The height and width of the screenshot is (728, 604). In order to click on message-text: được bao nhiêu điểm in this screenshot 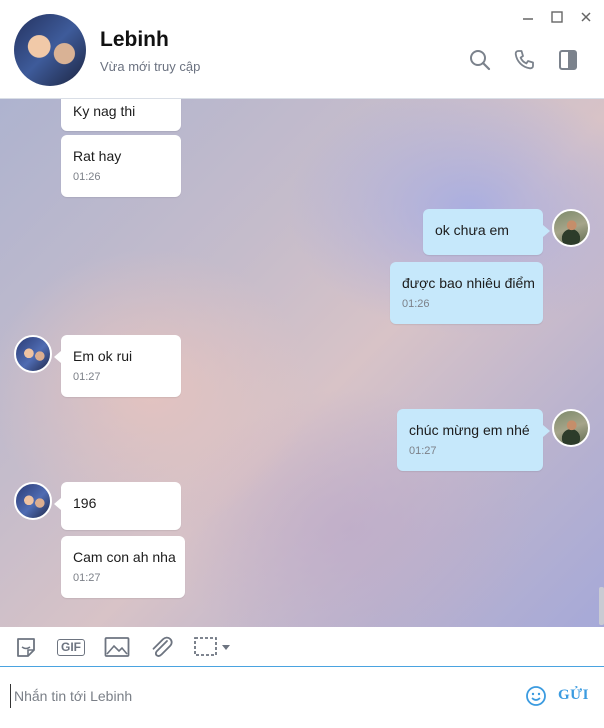, I will do `click(468, 283)`.